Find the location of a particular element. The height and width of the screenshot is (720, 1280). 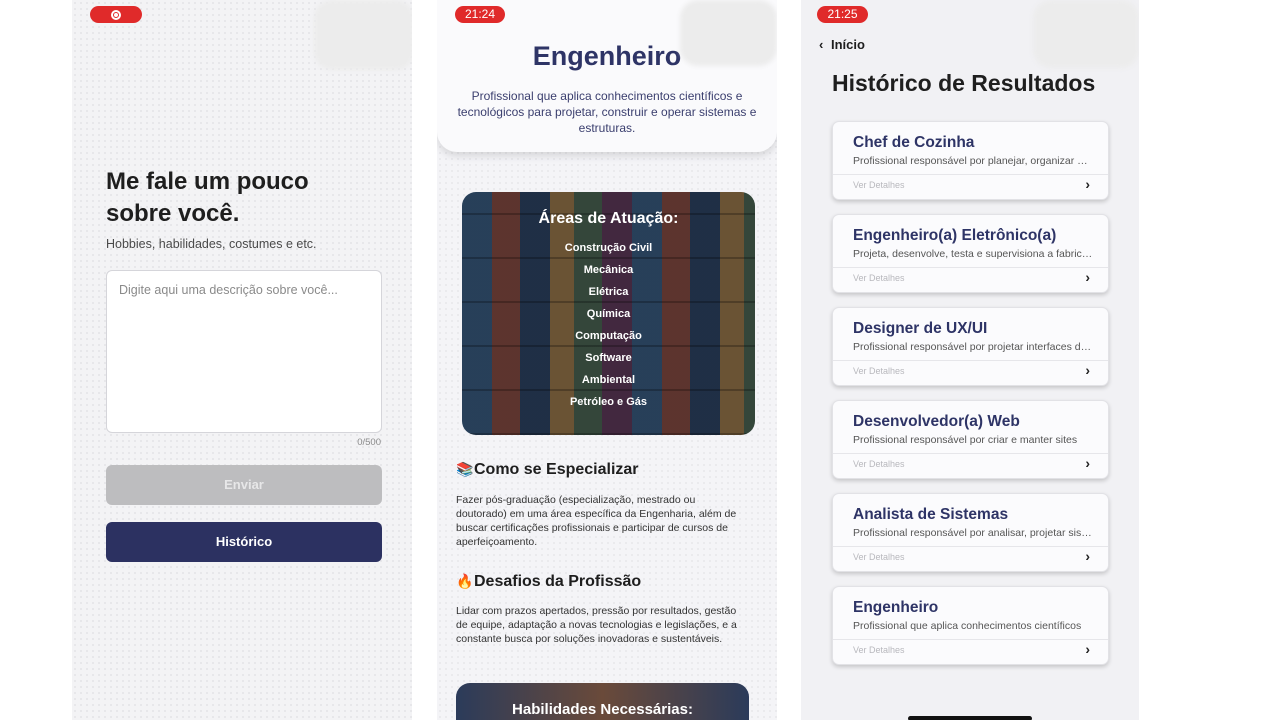

result-title: Engenheiro is located at coordinates (896, 607).